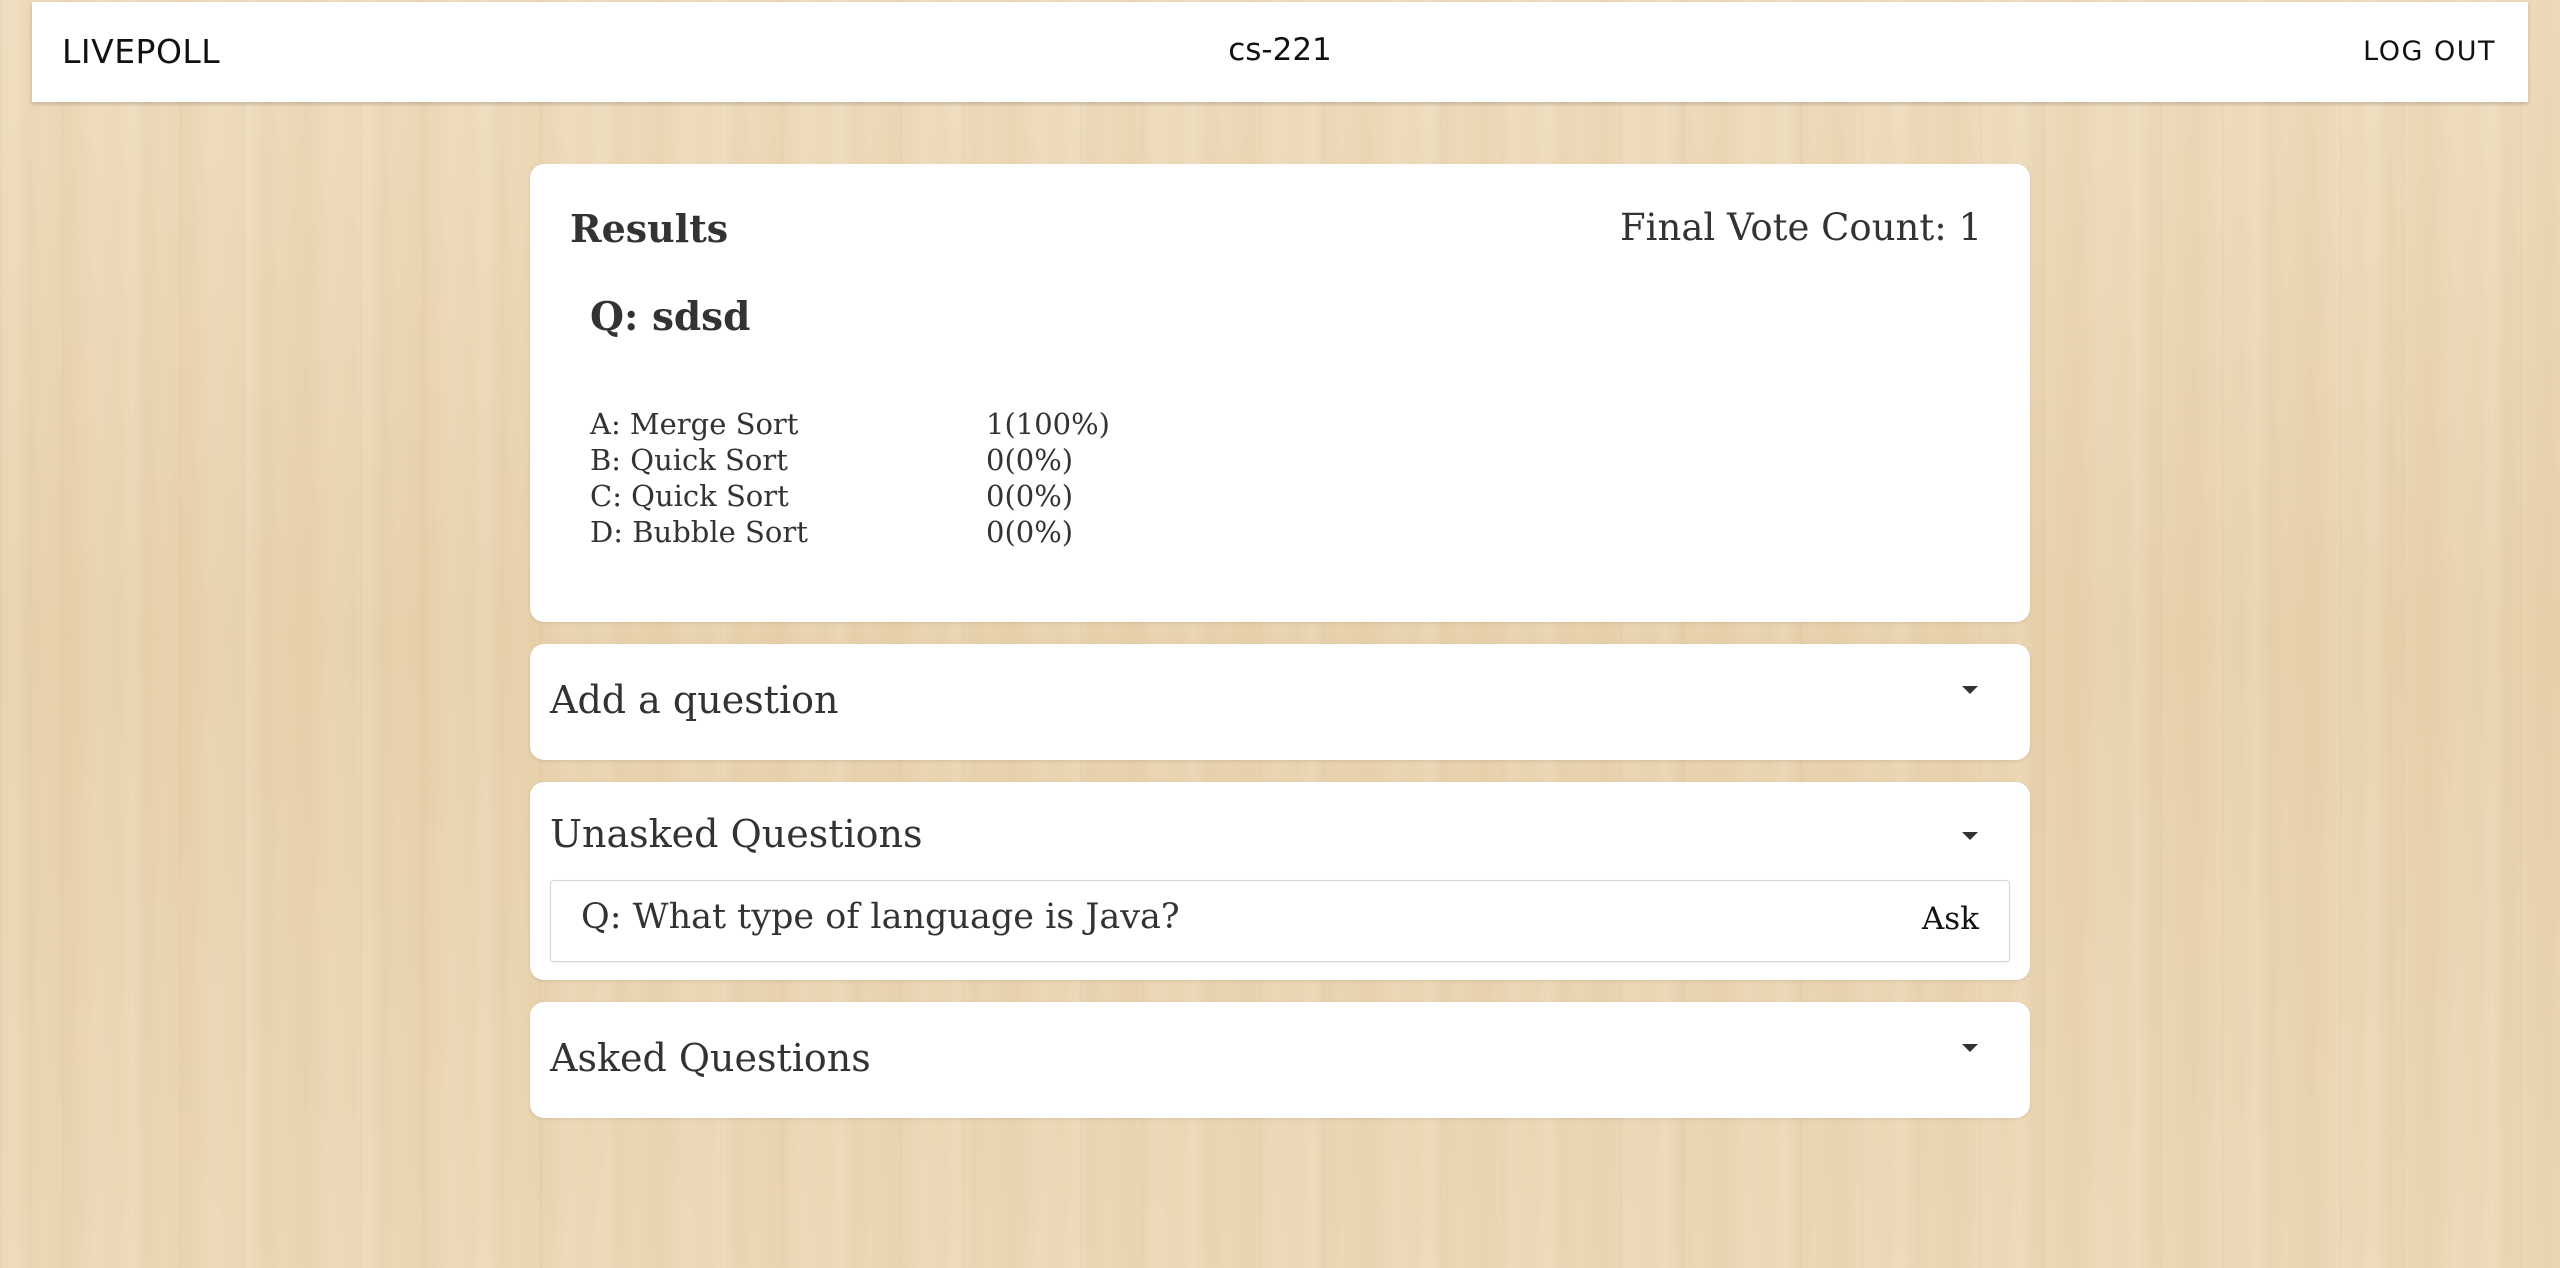  Describe the element at coordinates (689, 496) in the screenshot. I see `answer-label: C: Quick Sort` at that location.